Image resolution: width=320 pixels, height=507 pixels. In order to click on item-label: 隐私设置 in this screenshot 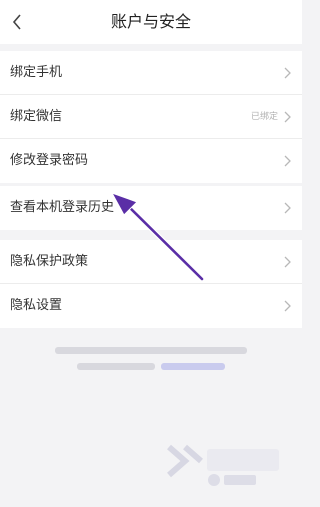, I will do `click(36, 305)`.